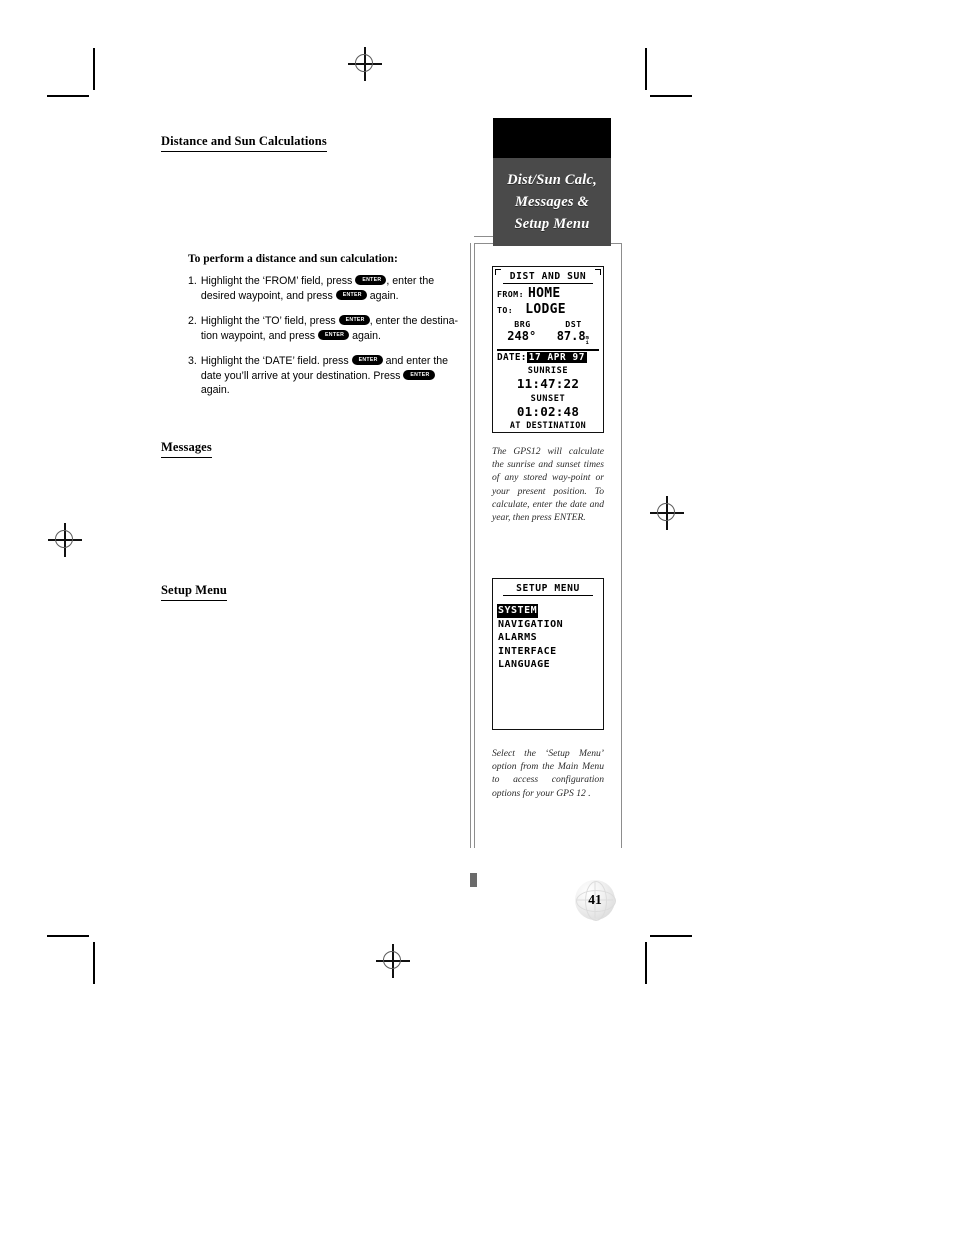  I want to click on step-number: 1., so click(192, 281).